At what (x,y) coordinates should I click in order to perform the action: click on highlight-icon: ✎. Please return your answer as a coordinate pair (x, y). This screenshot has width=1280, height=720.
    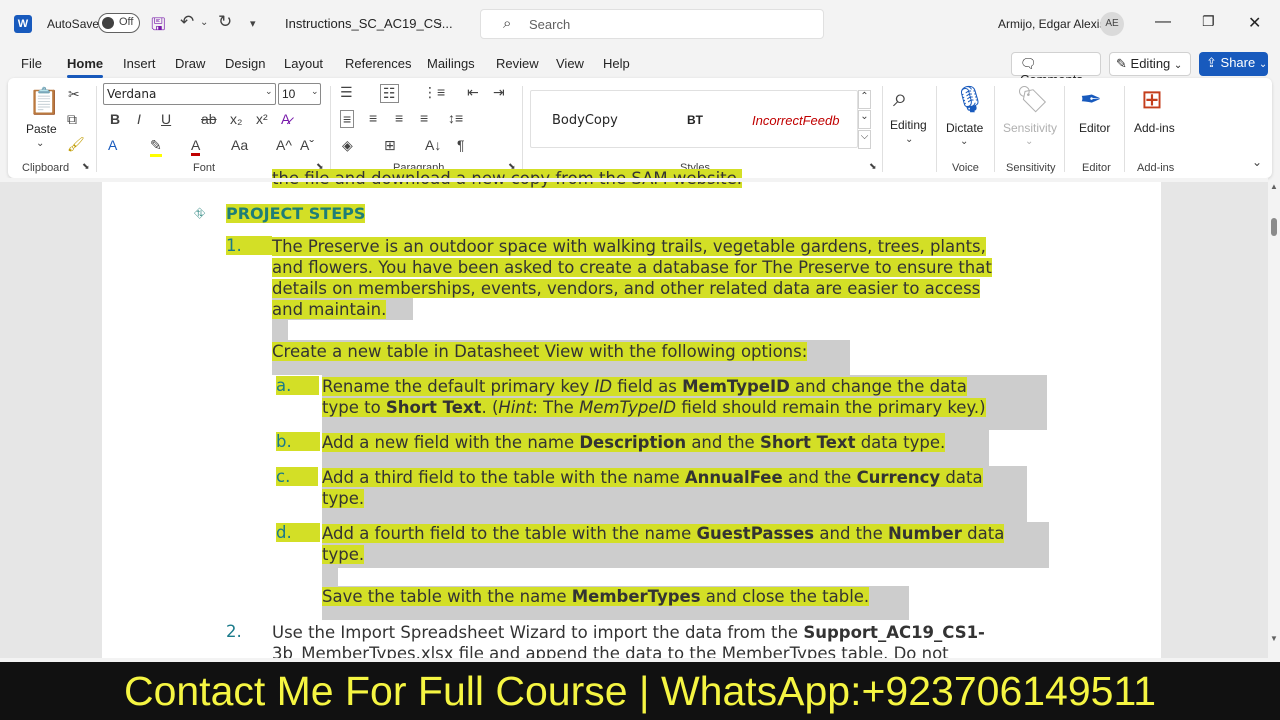
    Looking at the image, I should click on (156, 147).